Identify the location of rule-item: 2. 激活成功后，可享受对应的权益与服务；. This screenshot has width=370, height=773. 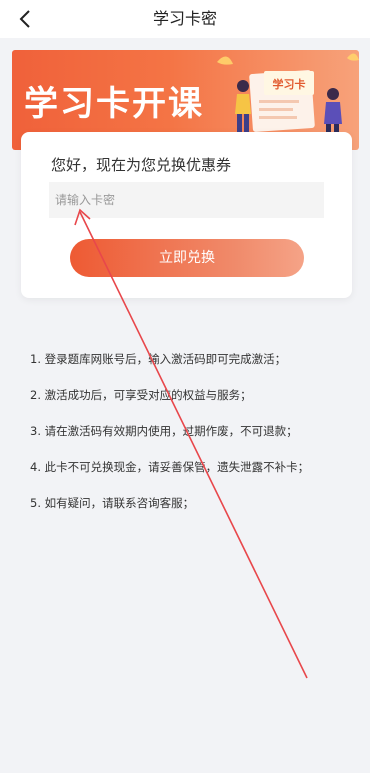
(141, 395).